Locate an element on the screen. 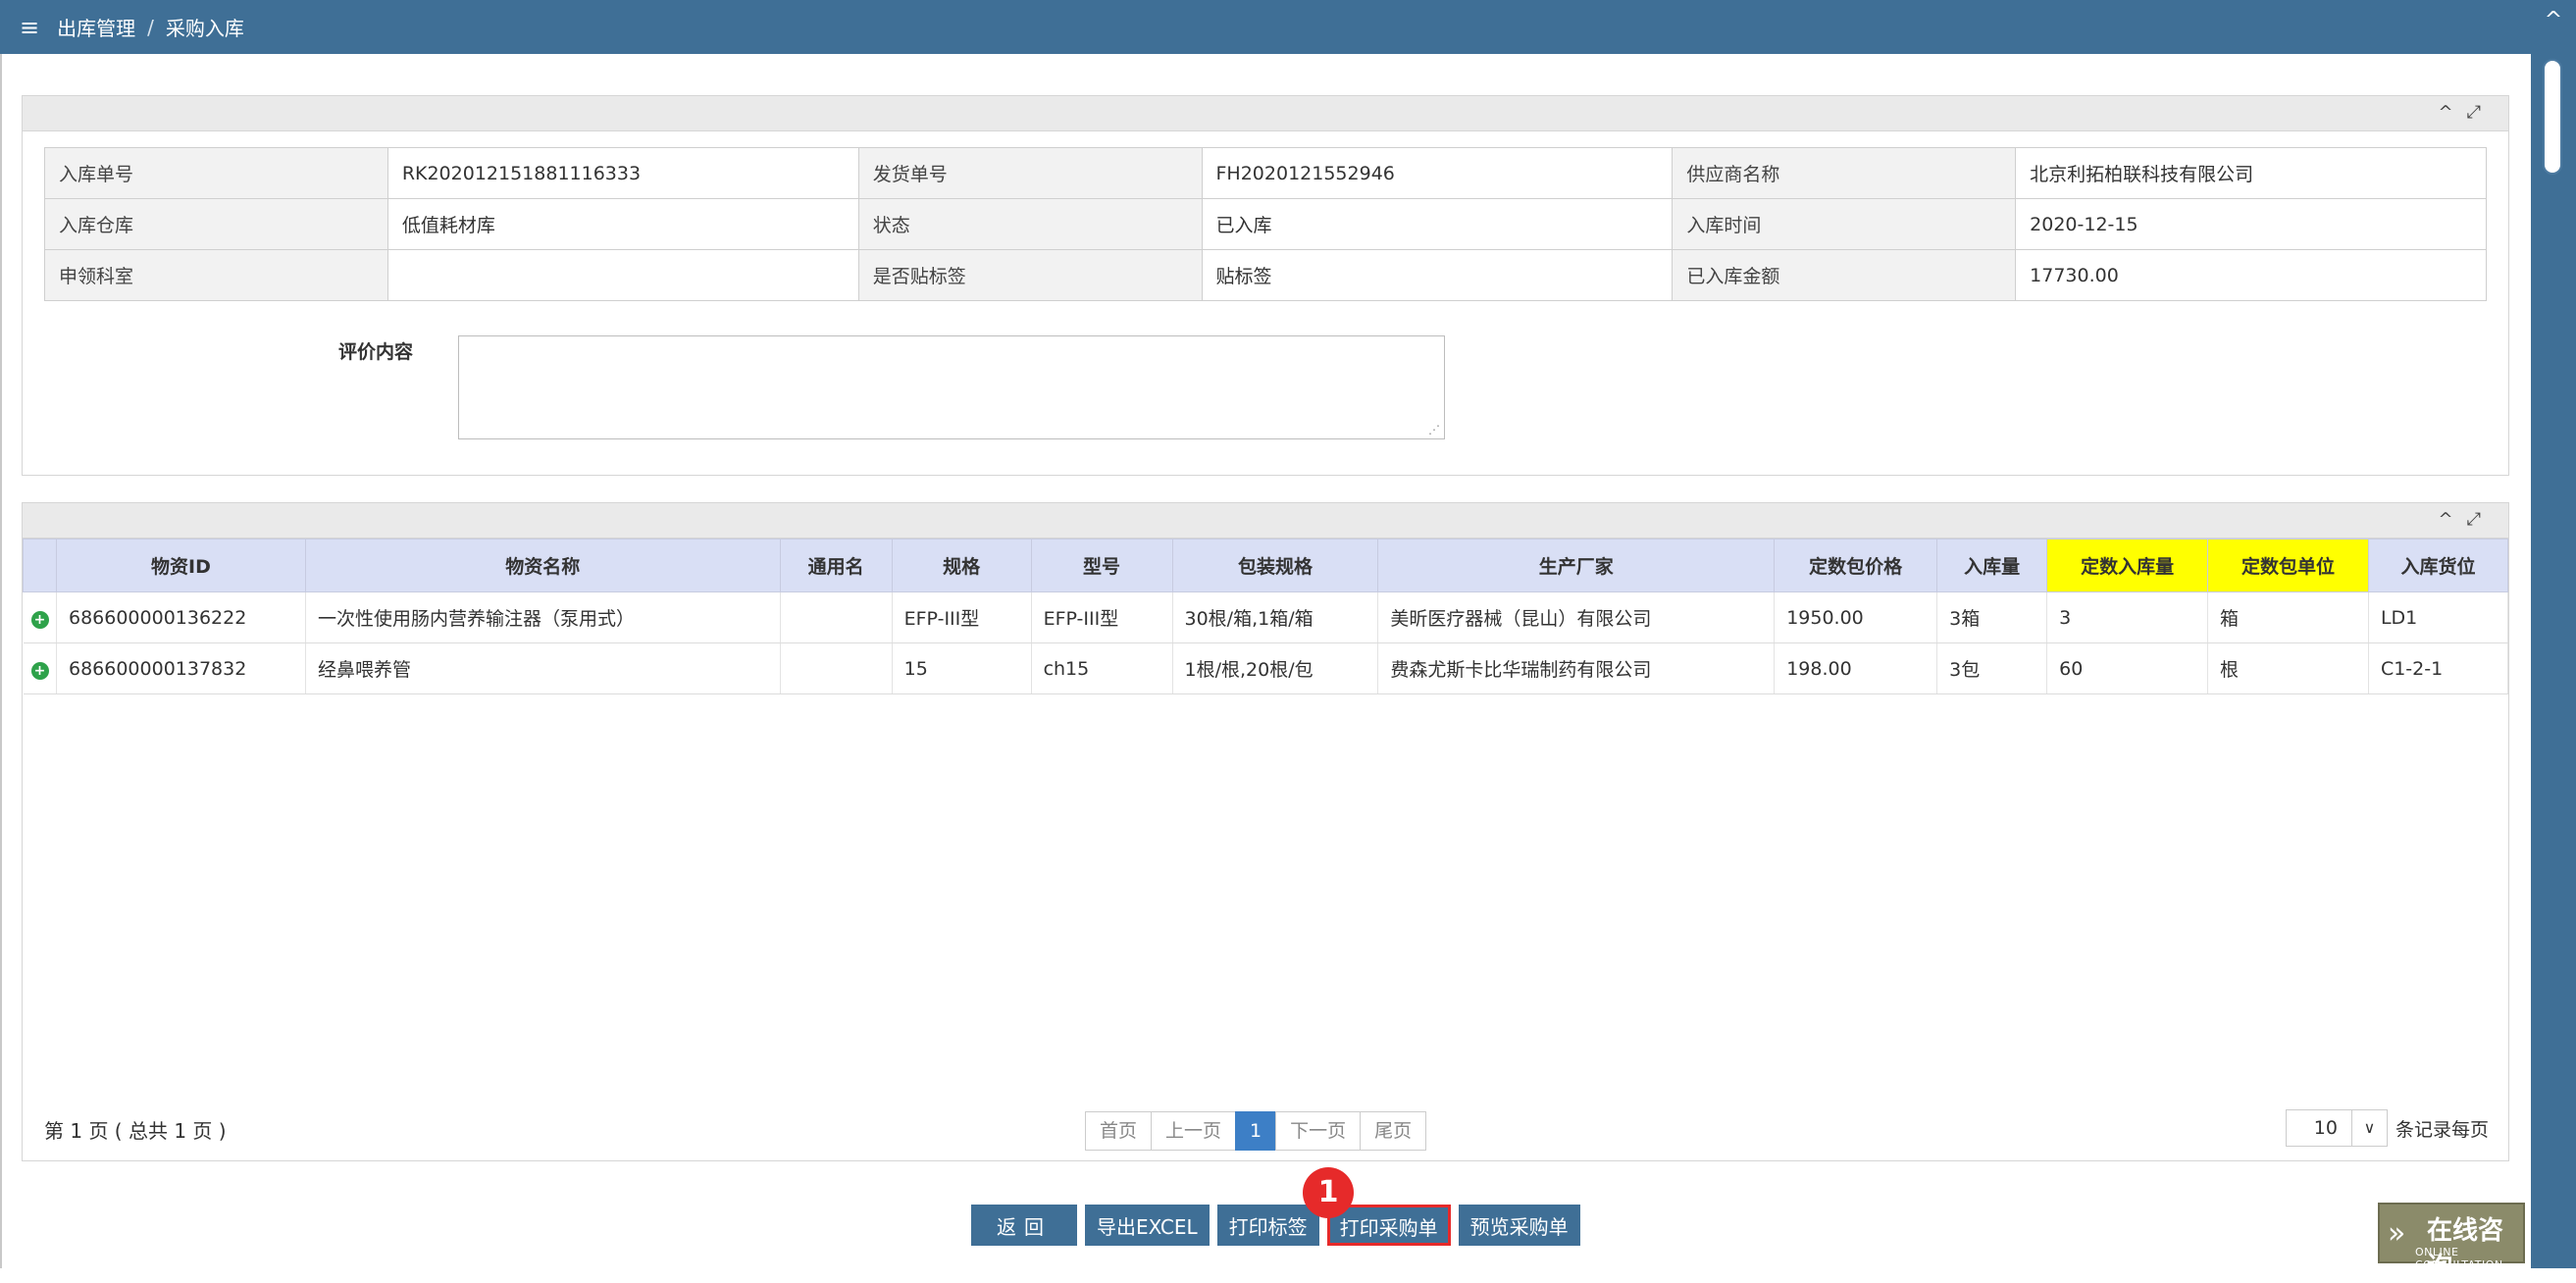  cell-package-price: 1950.00 is located at coordinates (1856, 617).